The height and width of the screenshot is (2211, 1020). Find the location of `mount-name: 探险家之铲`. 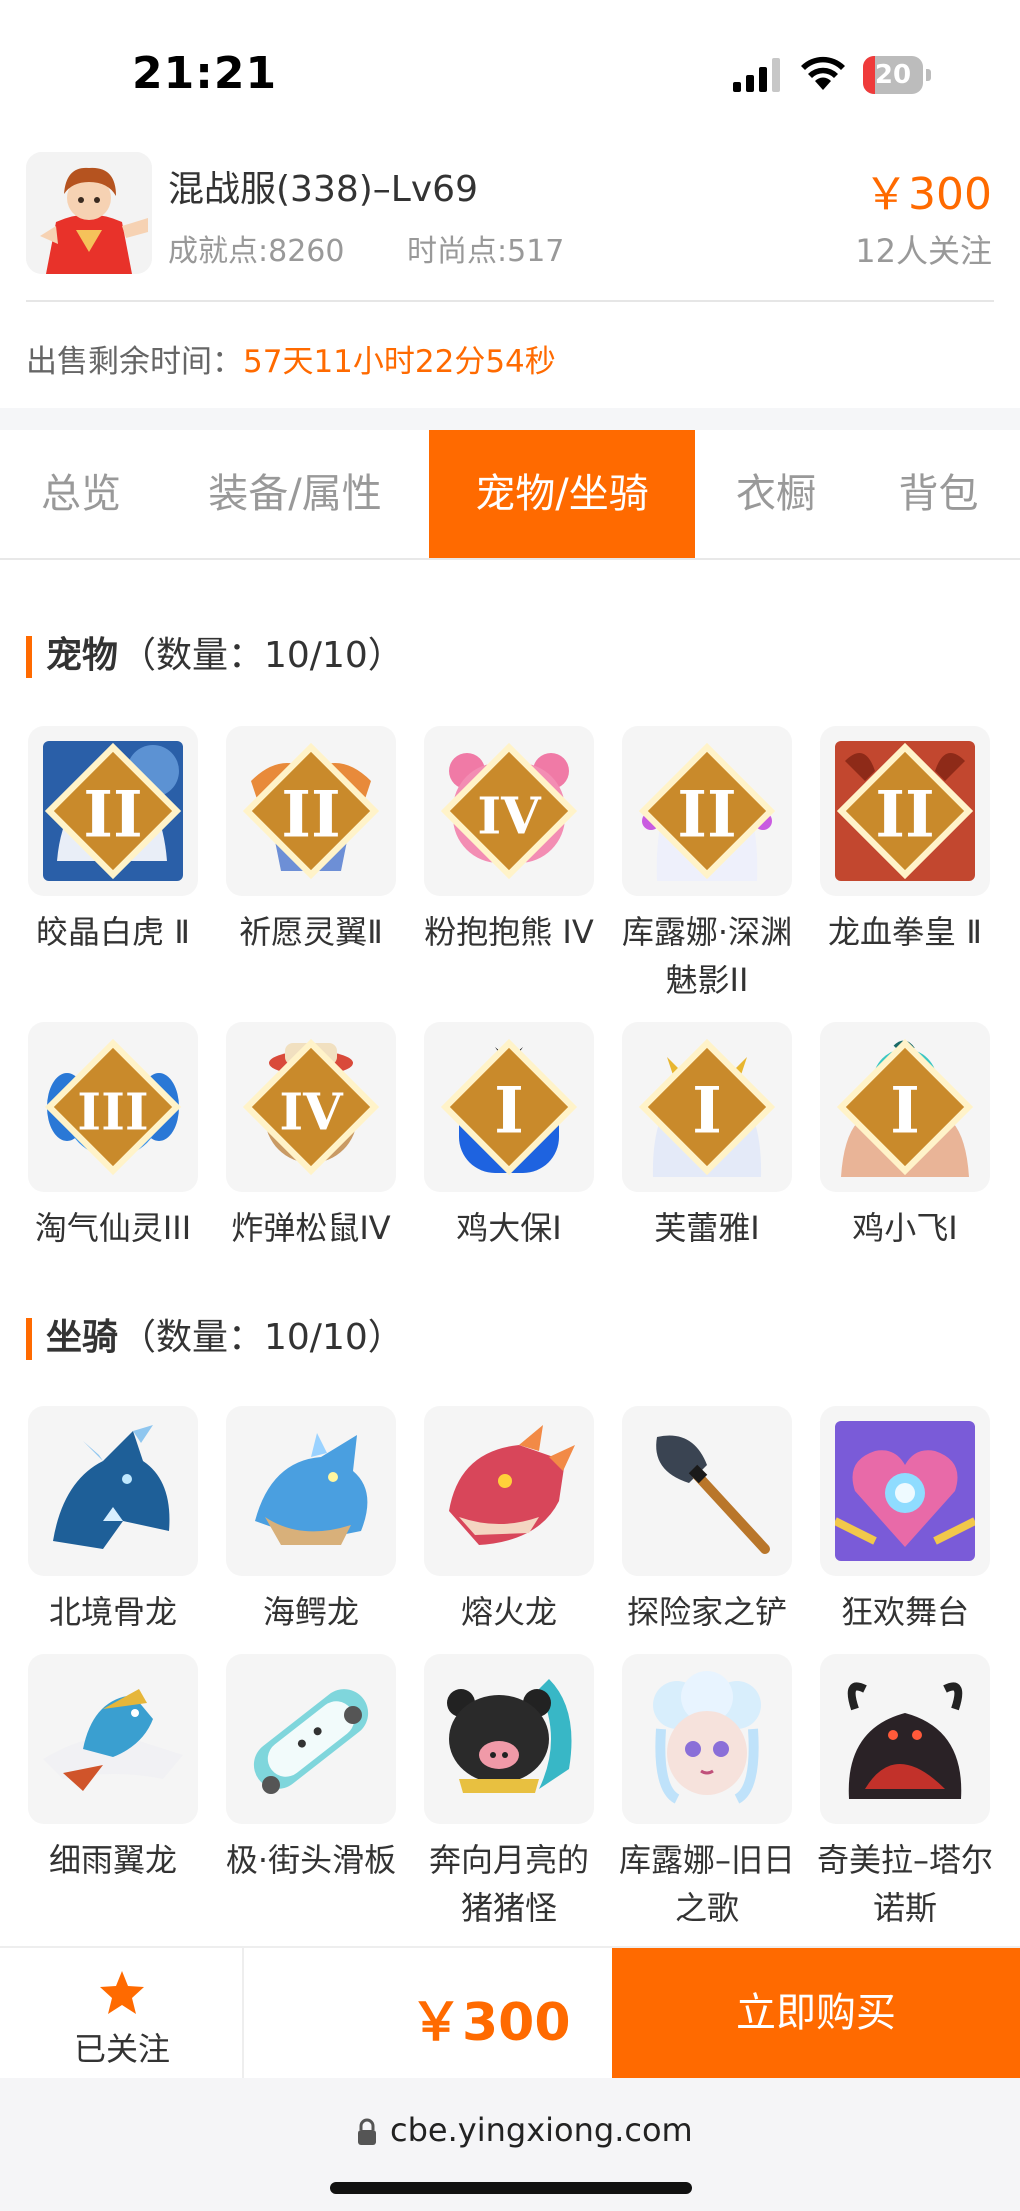

mount-name: 探险家之铲 is located at coordinates (706, 1612).